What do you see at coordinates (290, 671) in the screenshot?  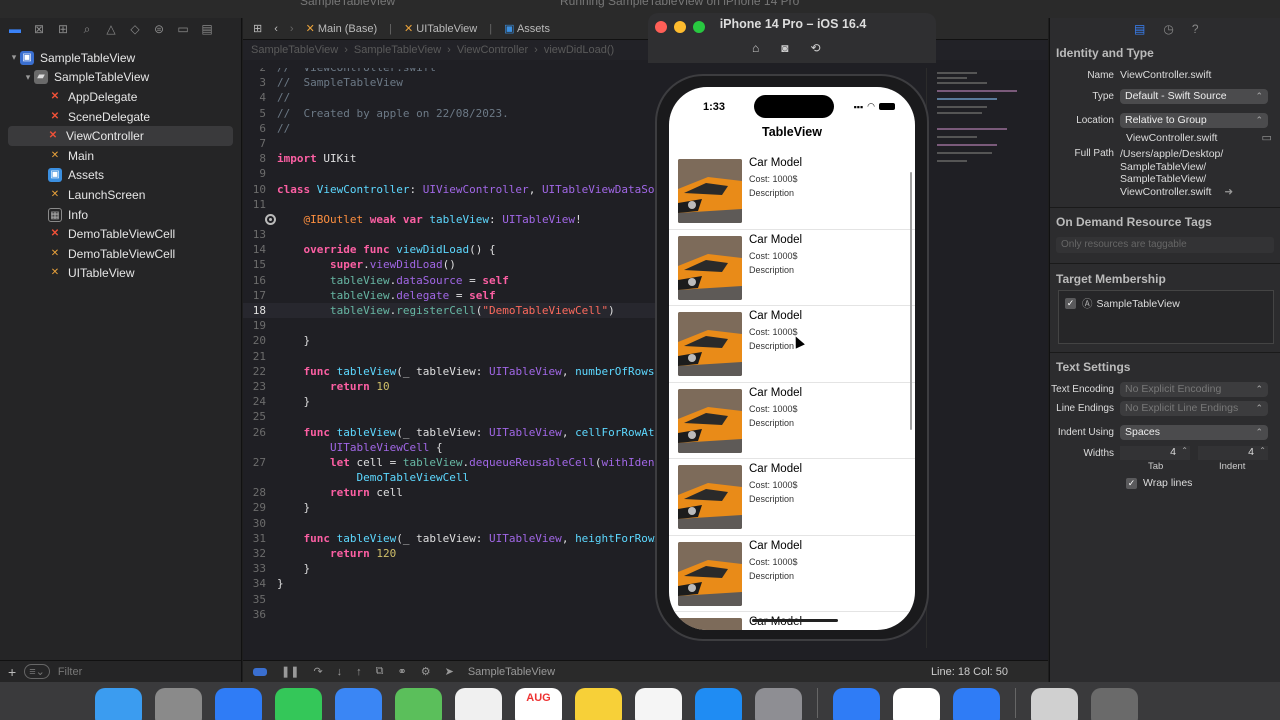 I see `pause-icon: ❚❚` at bounding box center [290, 671].